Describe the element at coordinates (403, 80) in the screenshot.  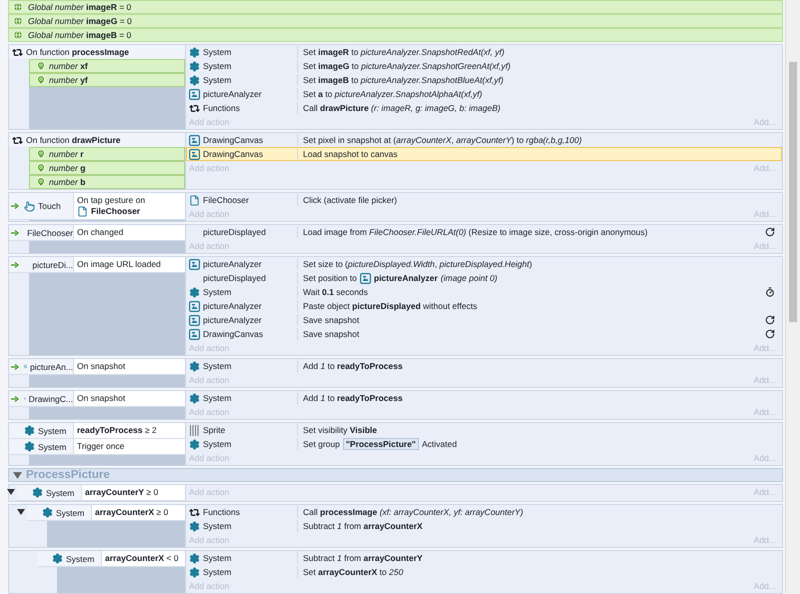
I see `action-text: Set imageB to pictureAnalyzer.SnapshotBlueAt(xf,yf)` at that location.